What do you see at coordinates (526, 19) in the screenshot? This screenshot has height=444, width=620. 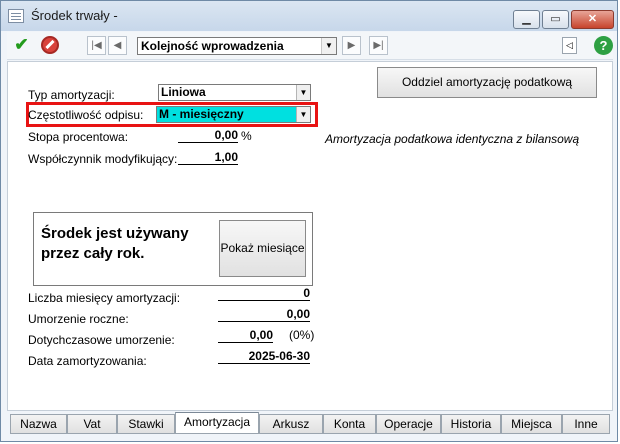 I see `minimize-button: ▁` at bounding box center [526, 19].